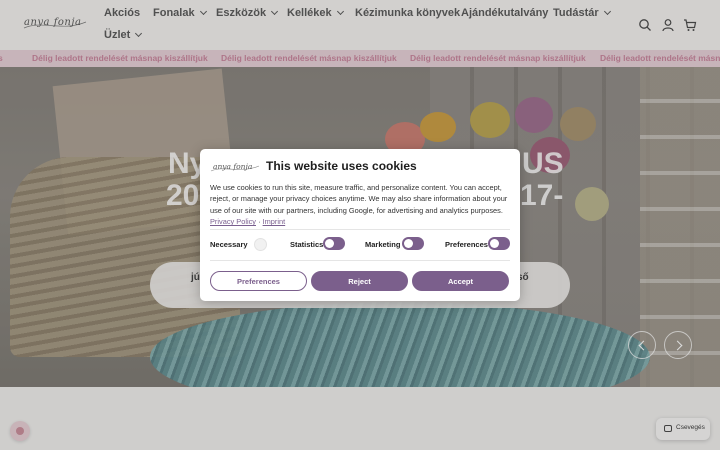 The width and height of the screenshot is (720, 450). What do you see at coordinates (307, 244) in the screenshot?
I see `toggle-label-statistics: Statistics` at bounding box center [307, 244].